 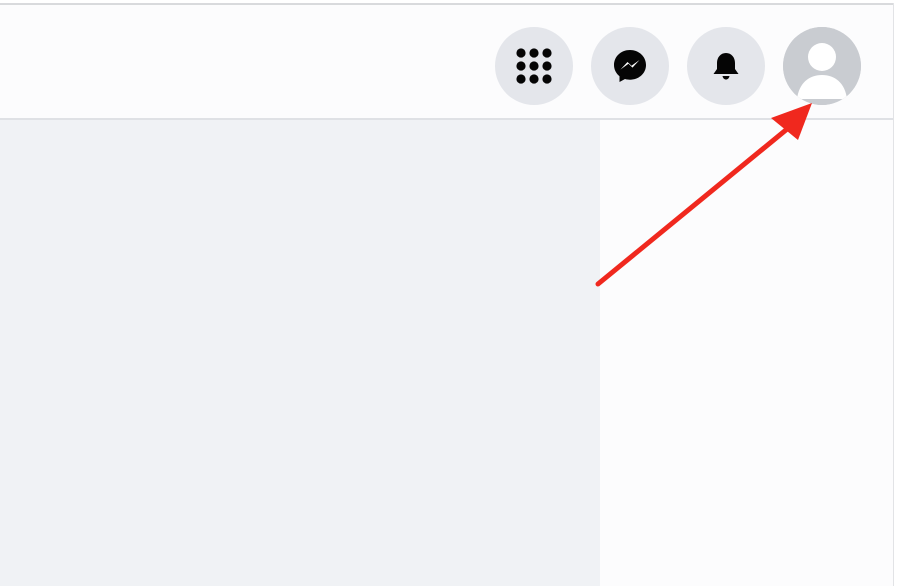 I want to click on bell-icon, so click(x=726, y=66).